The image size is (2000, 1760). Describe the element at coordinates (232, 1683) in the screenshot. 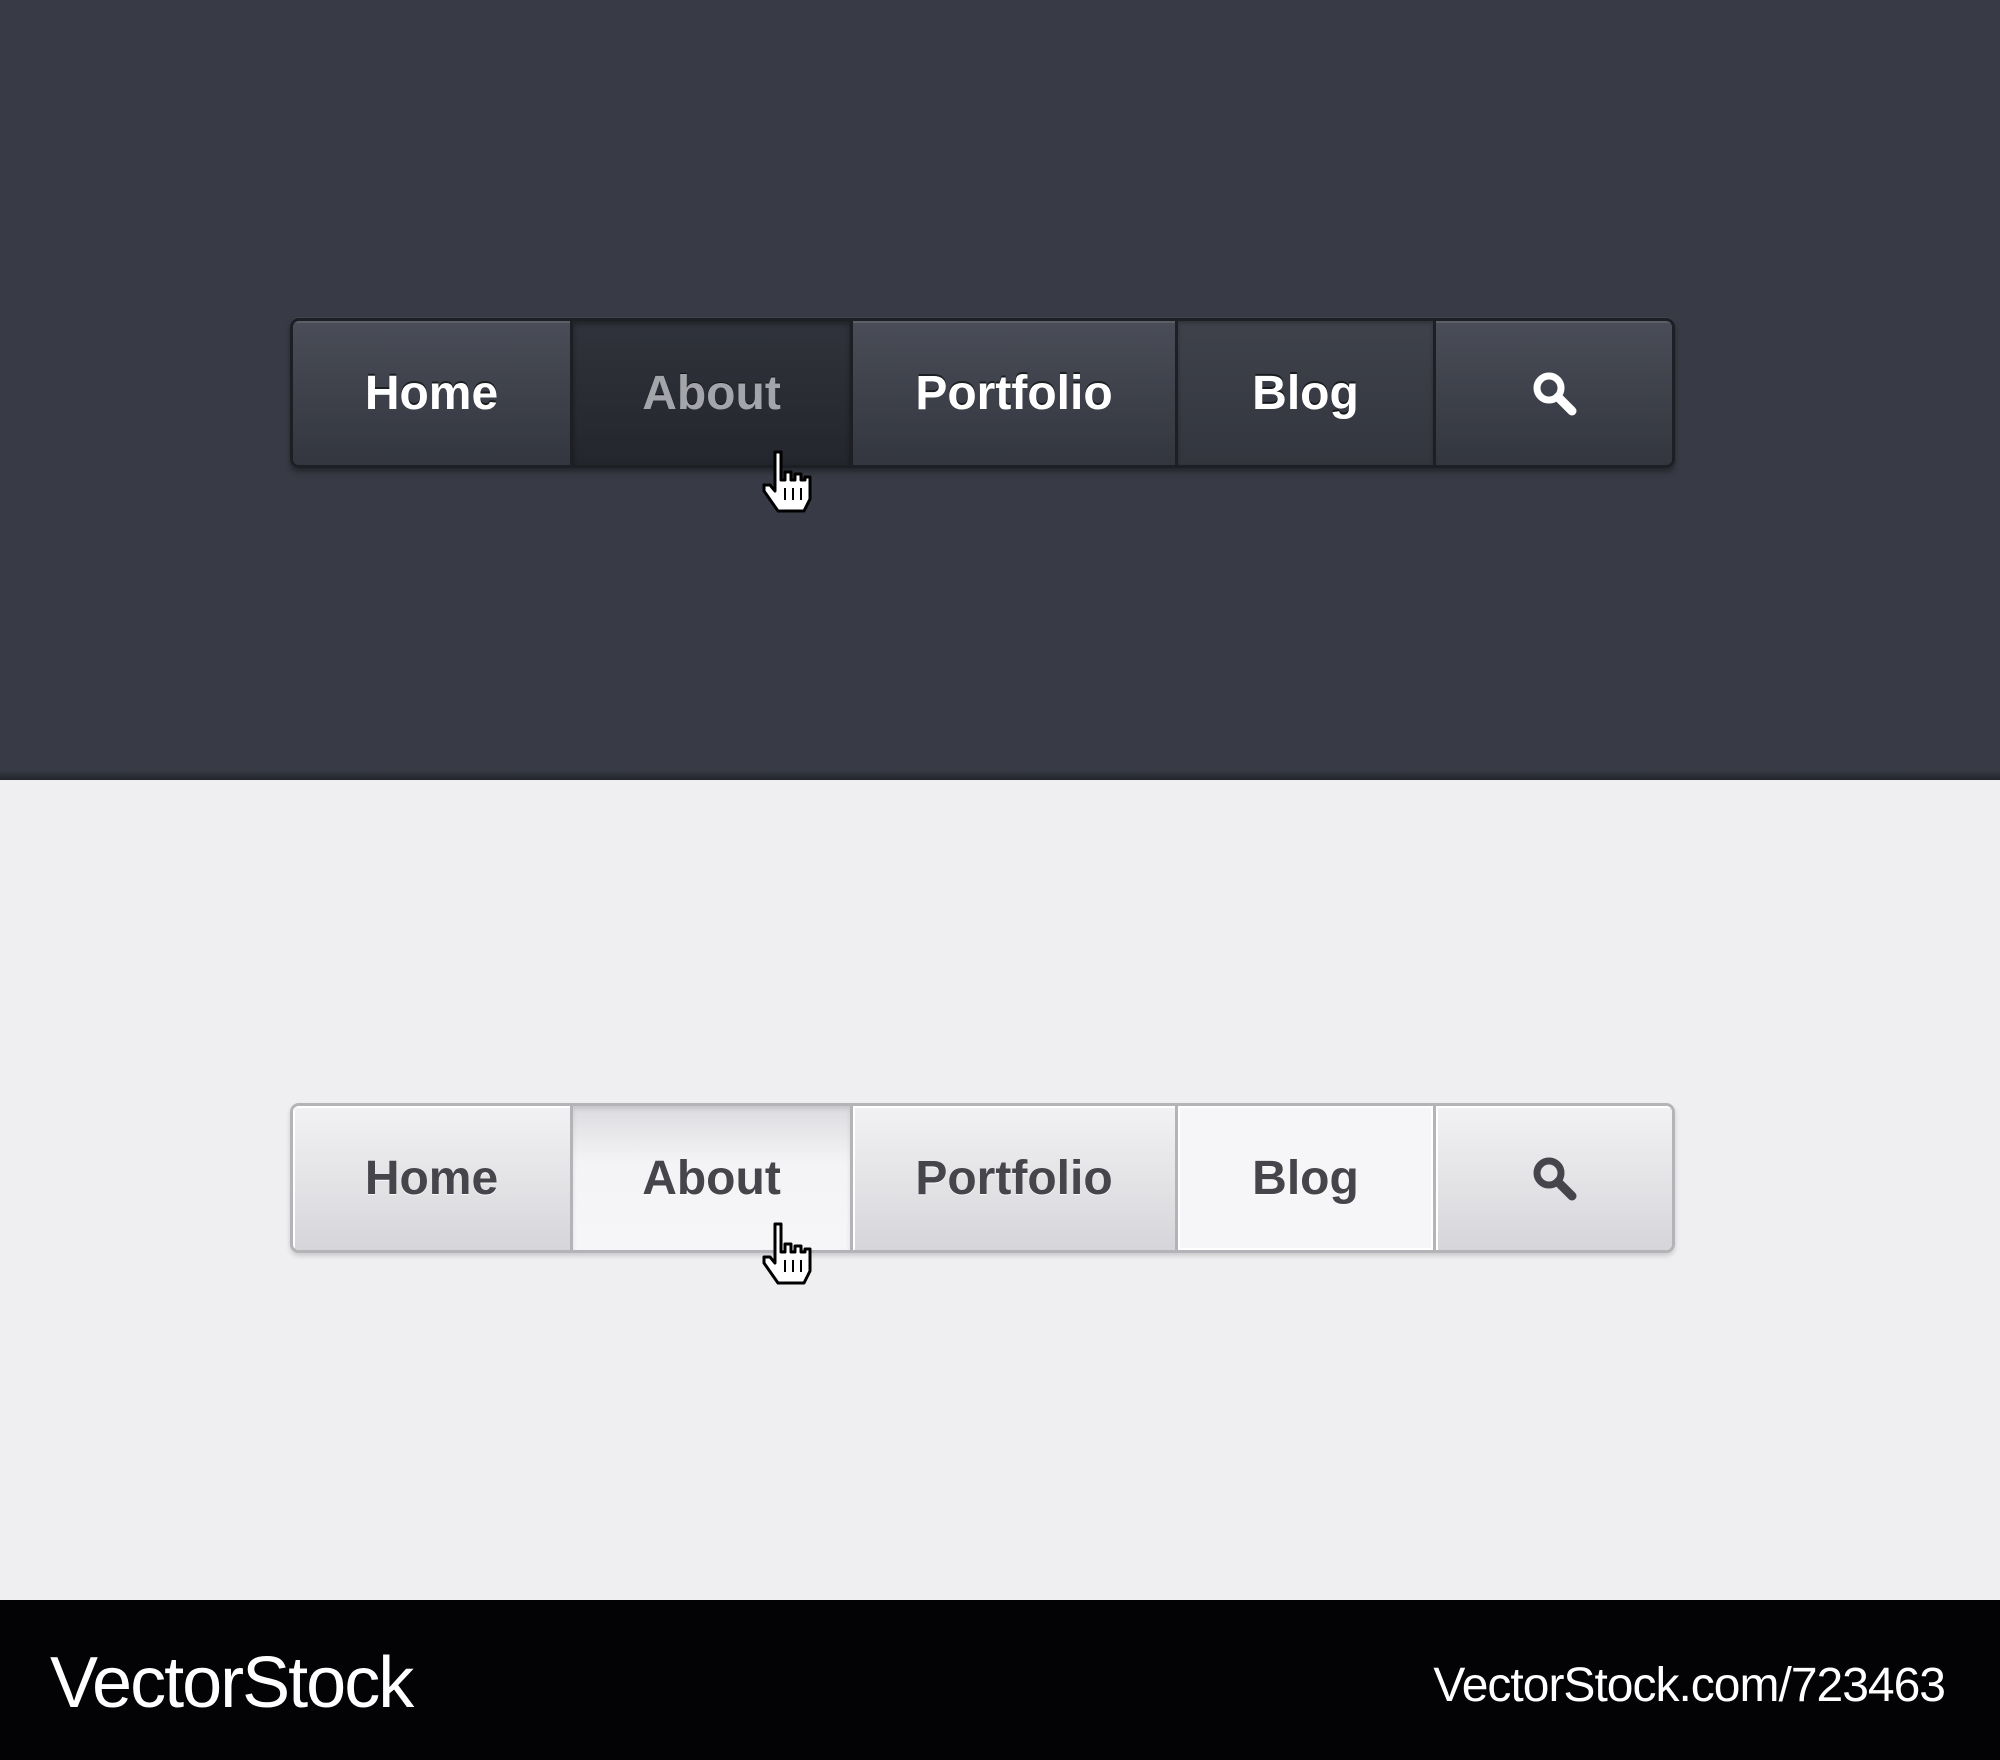

I see `brand-logo-text: VectorStock` at that location.